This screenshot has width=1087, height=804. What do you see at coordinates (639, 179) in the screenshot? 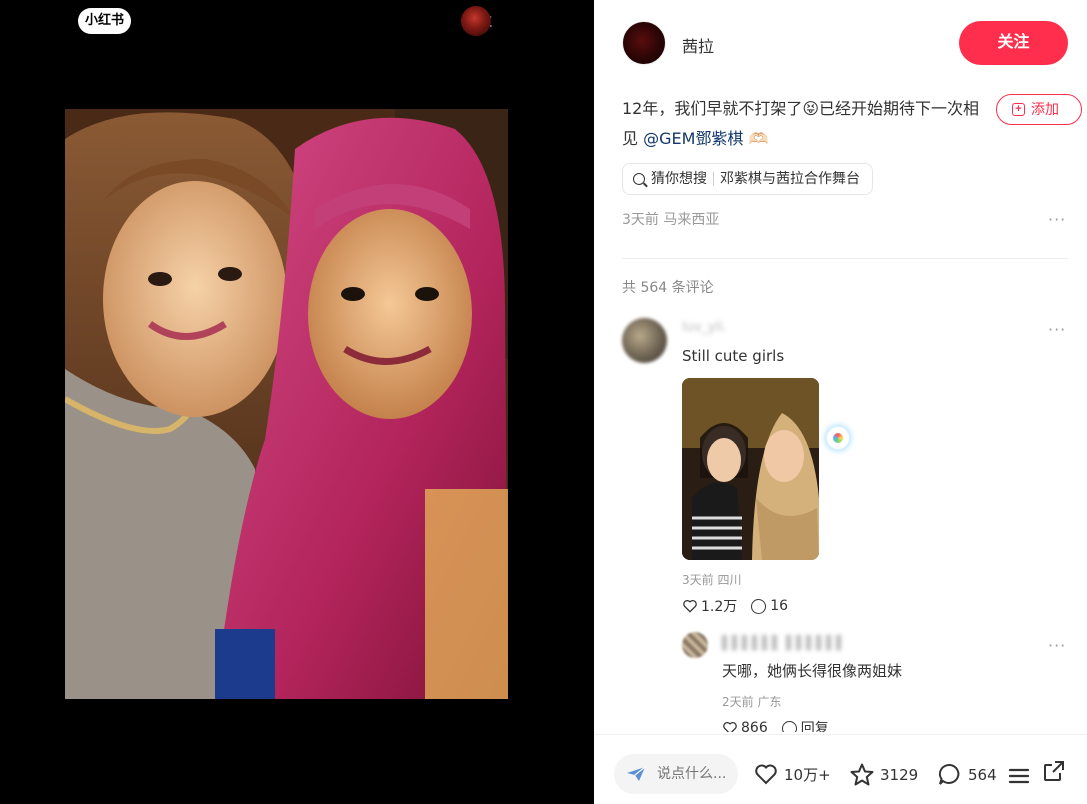
I see `search-icon` at bounding box center [639, 179].